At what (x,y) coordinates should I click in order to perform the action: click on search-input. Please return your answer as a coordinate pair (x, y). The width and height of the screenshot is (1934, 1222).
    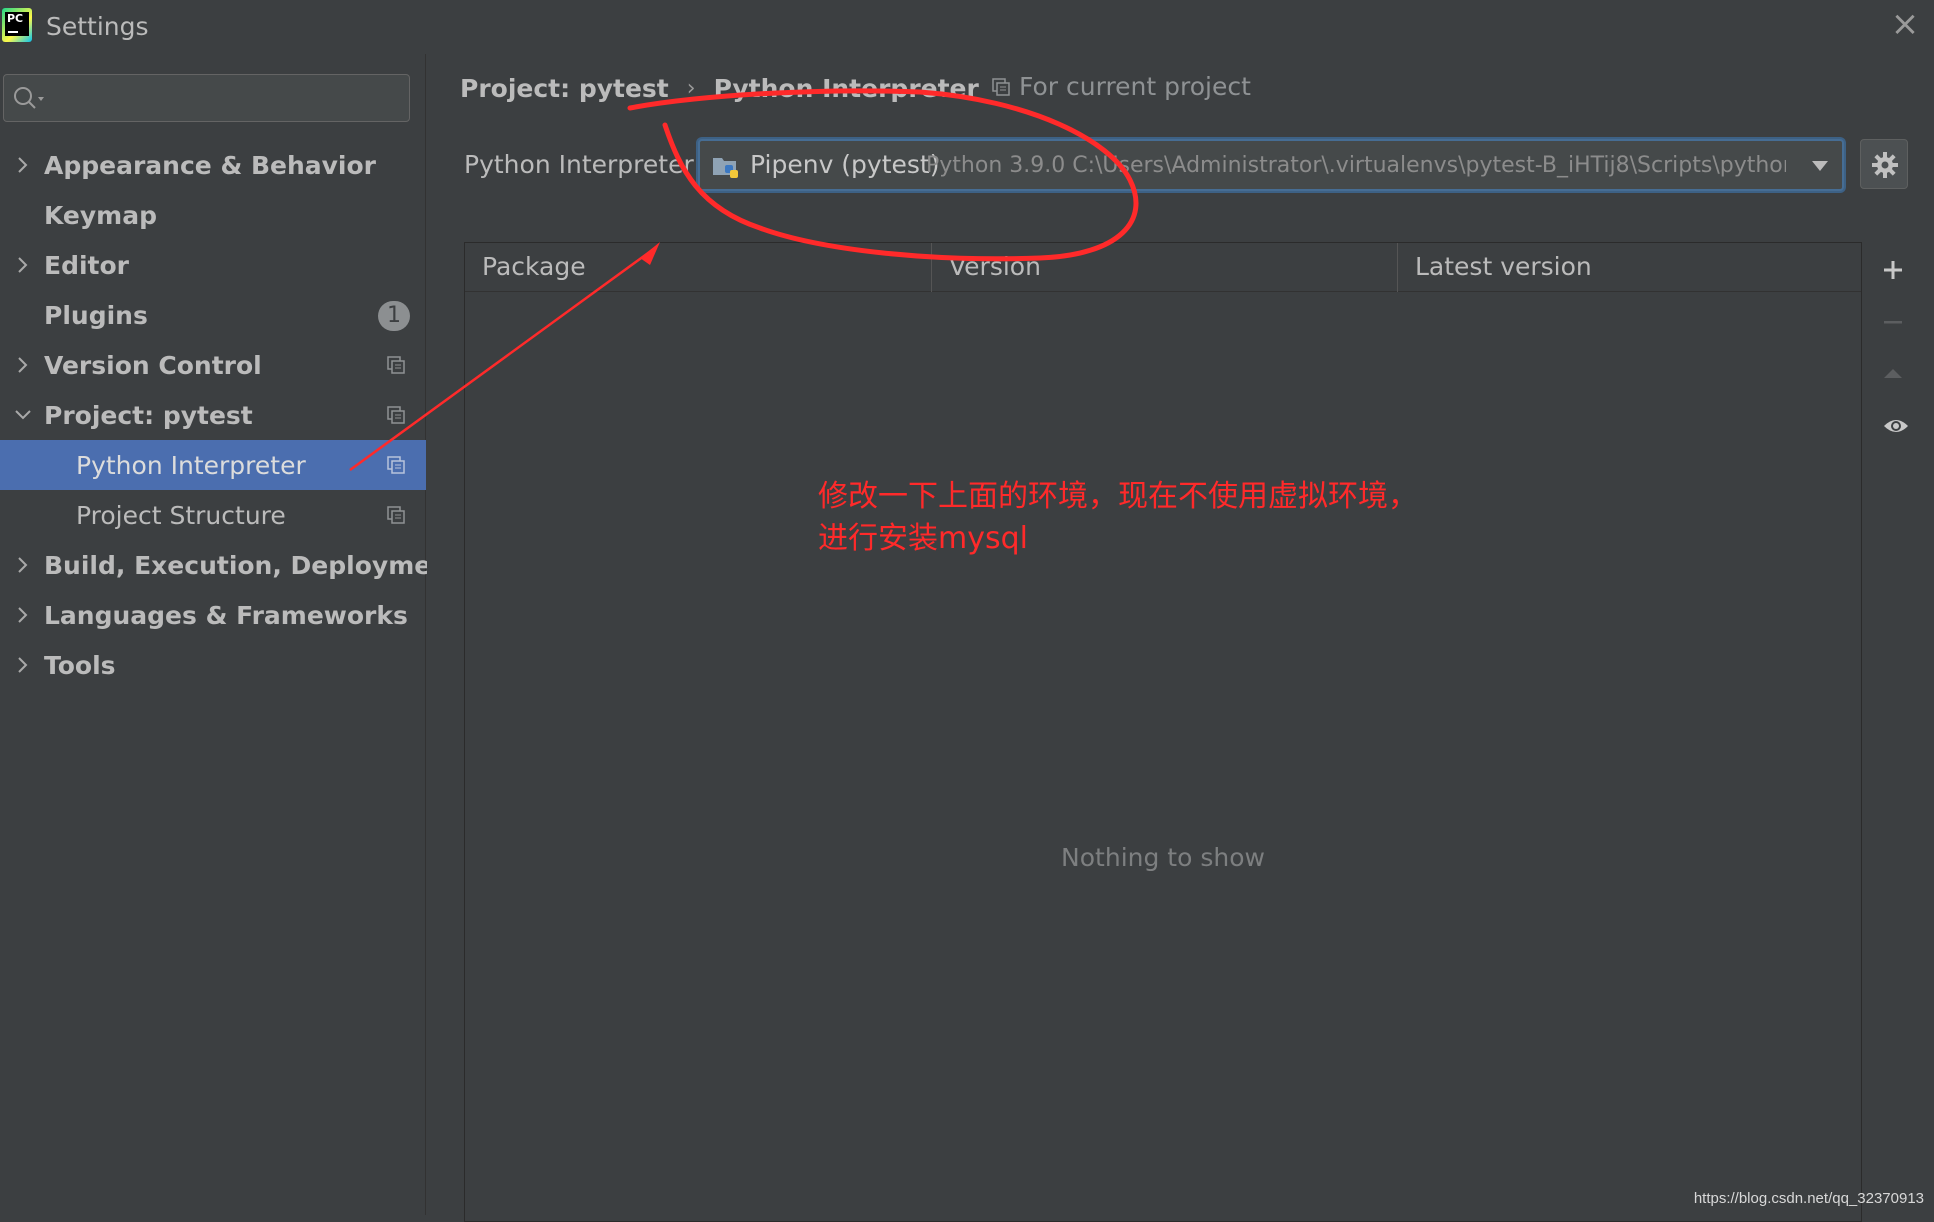
    Looking at the image, I should click on (229, 98).